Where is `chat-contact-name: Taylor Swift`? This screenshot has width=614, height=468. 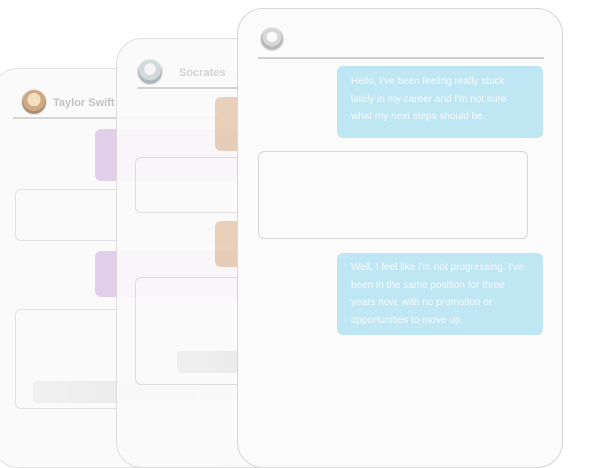 chat-contact-name: Taylor Swift is located at coordinates (84, 103).